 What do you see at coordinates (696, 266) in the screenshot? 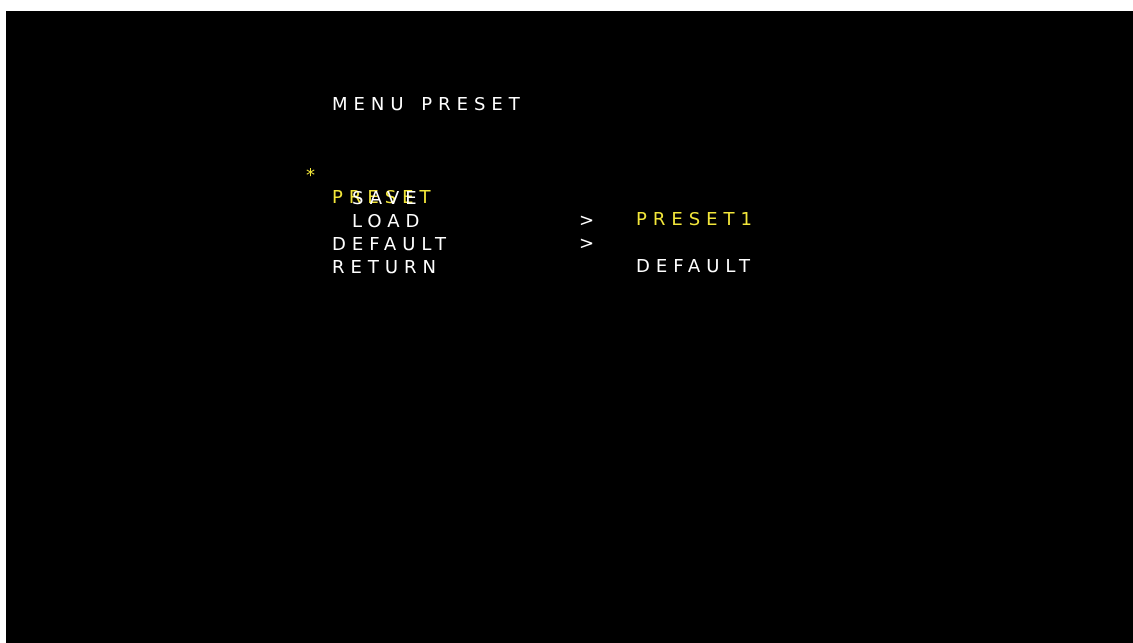
I see `menu-item-value: DEFAULT` at bounding box center [696, 266].